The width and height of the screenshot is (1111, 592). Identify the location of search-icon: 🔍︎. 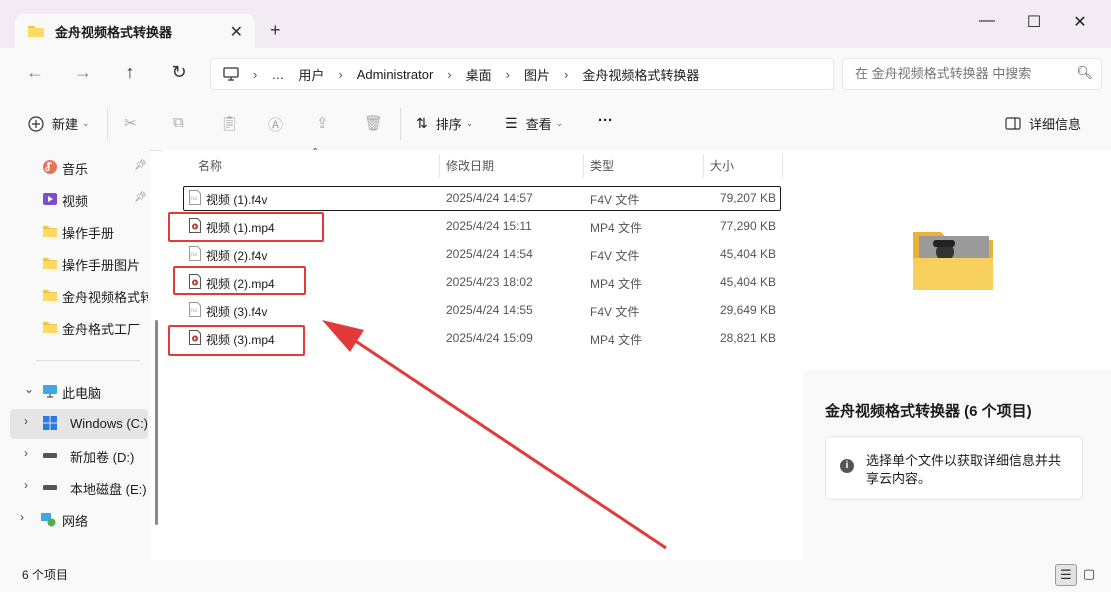
(1084, 73).